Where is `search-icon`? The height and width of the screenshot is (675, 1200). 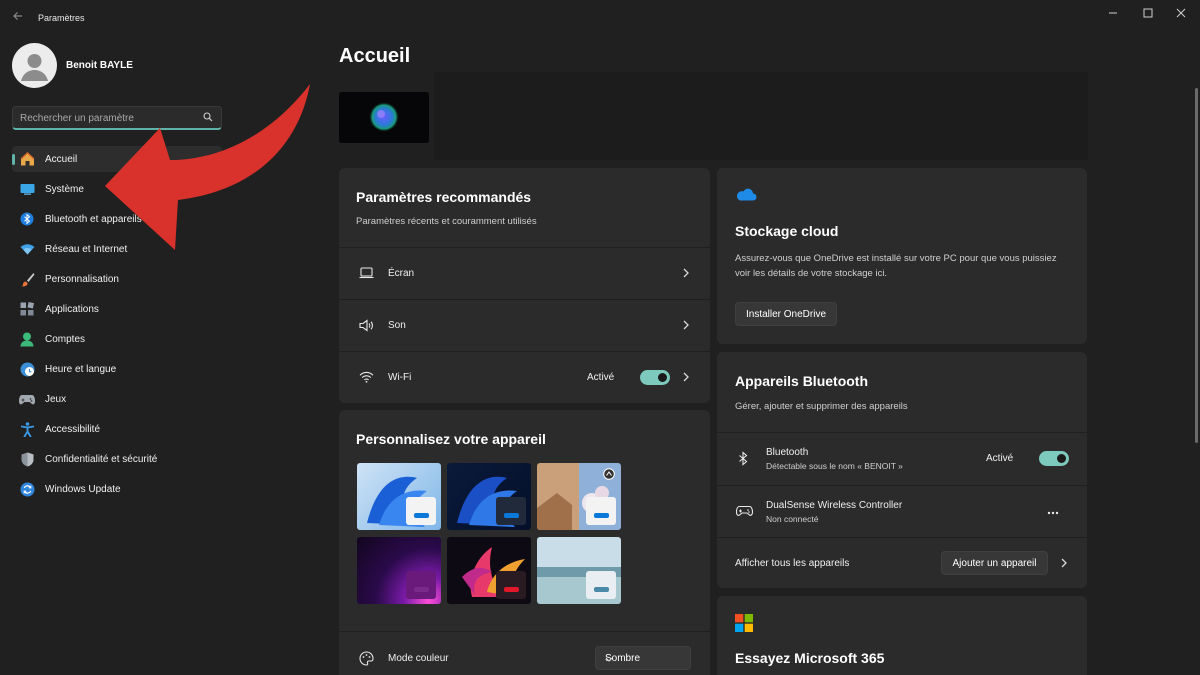 search-icon is located at coordinates (208, 118).